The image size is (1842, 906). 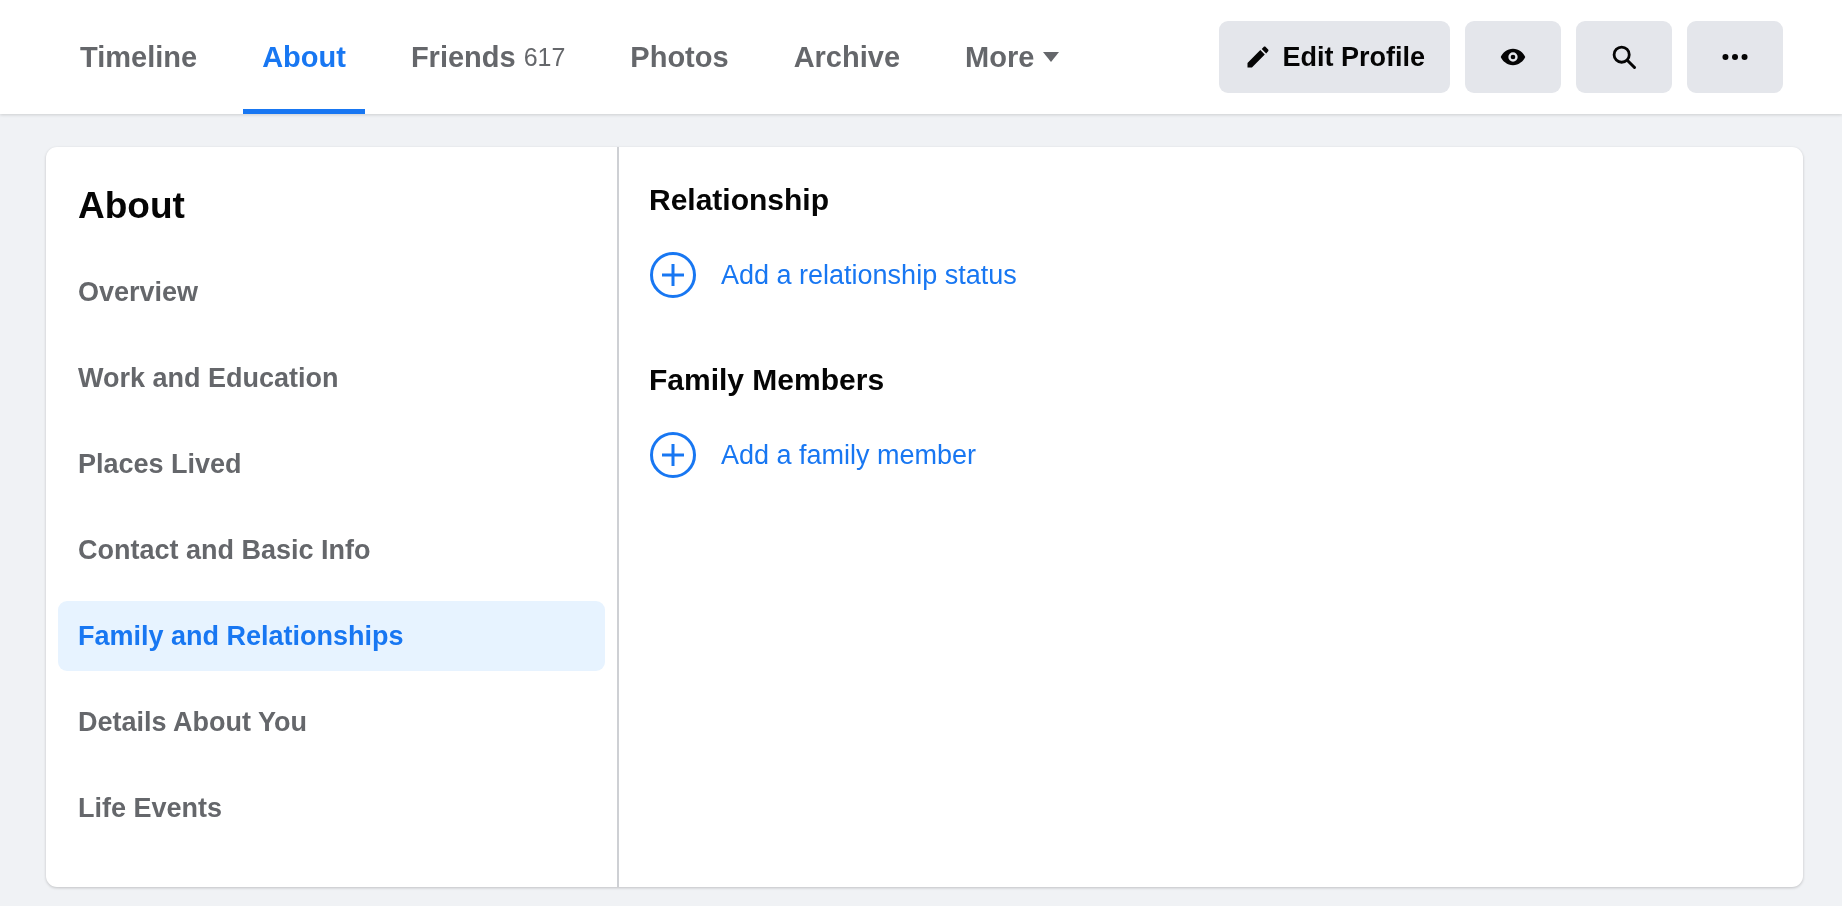 I want to click on profile-tab: Photos, so click(x=679, y=57).